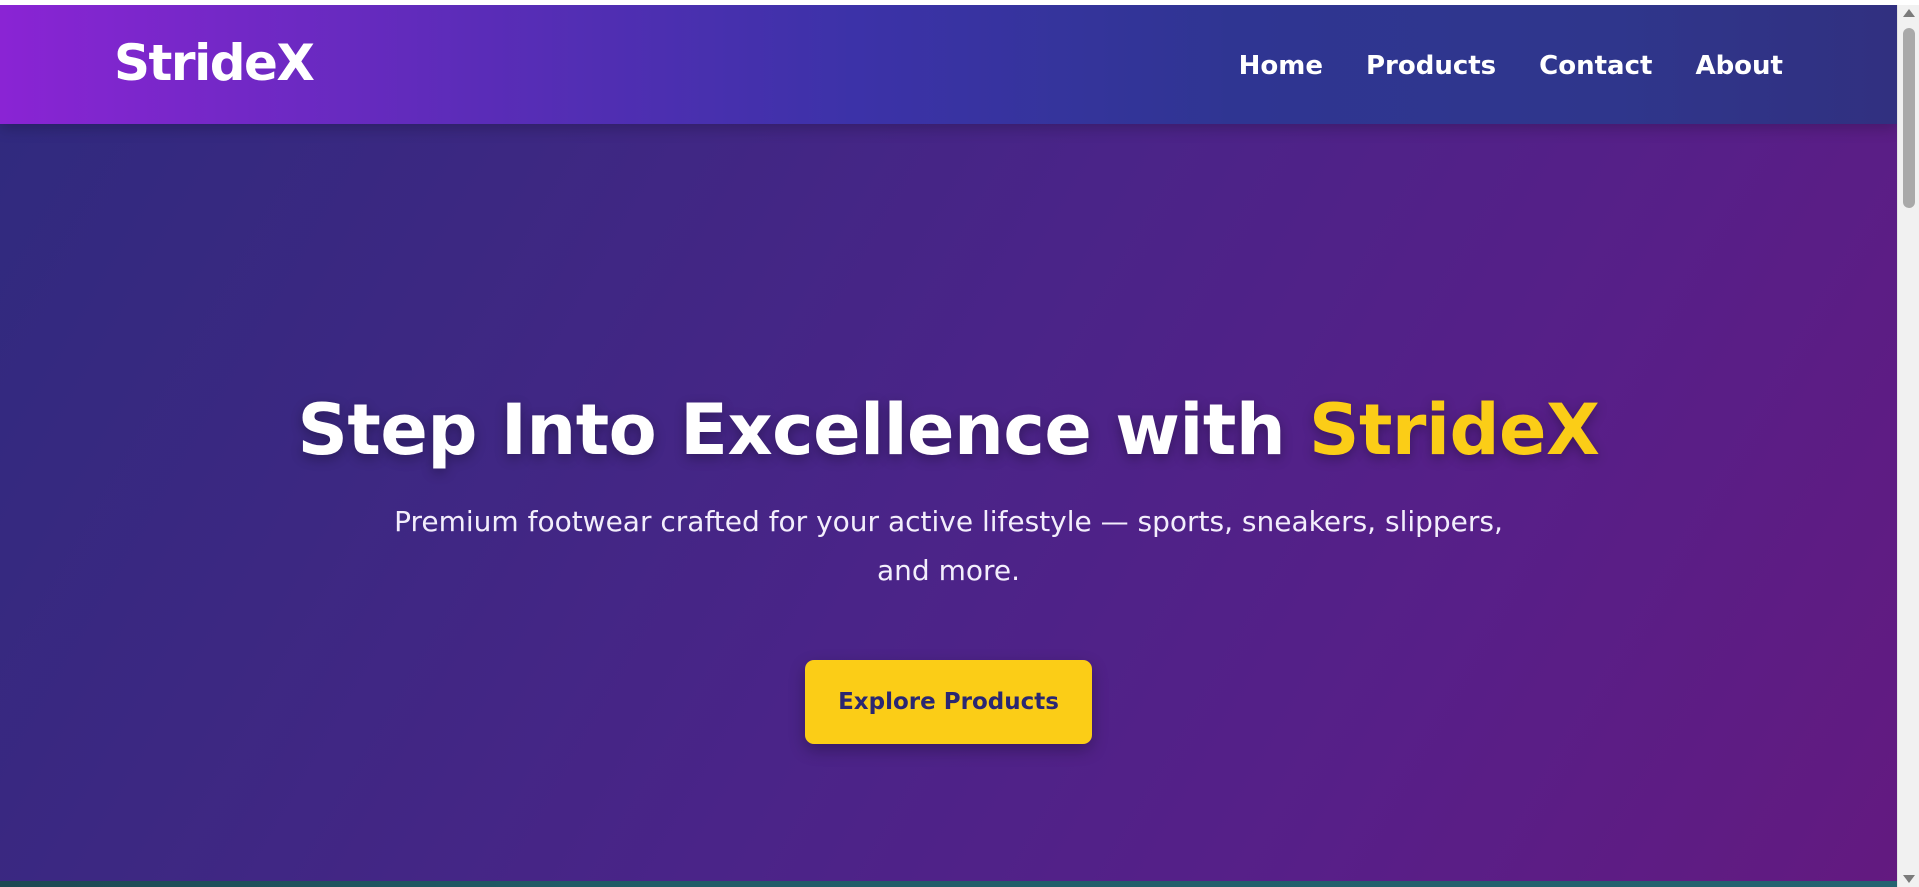 This screenshot has width=1919, height=887. Describe the element at coordinates (1454, 430) in the screenshot. I see `hero-title-accent: StrideX` at that location.